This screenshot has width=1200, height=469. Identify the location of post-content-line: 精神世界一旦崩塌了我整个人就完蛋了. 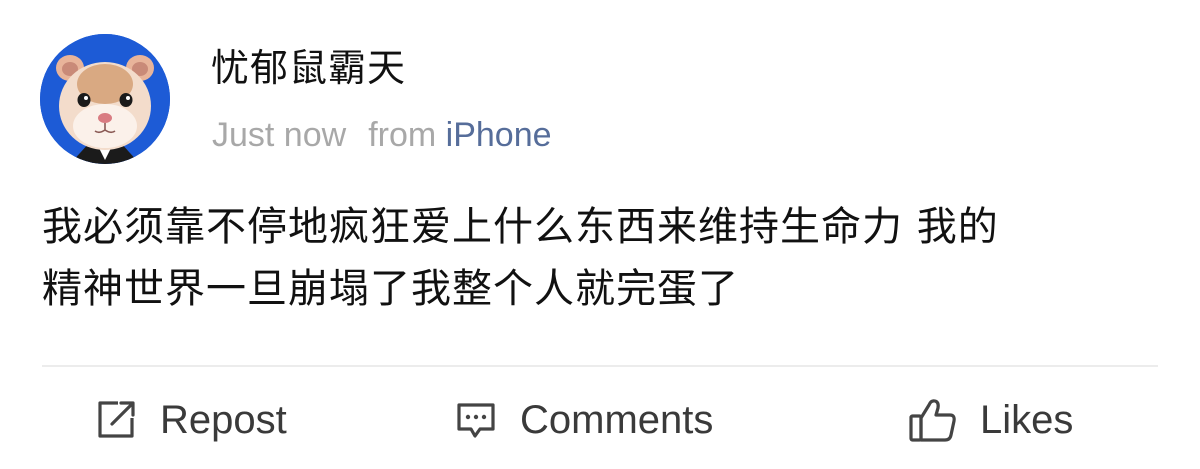
(390, 289).